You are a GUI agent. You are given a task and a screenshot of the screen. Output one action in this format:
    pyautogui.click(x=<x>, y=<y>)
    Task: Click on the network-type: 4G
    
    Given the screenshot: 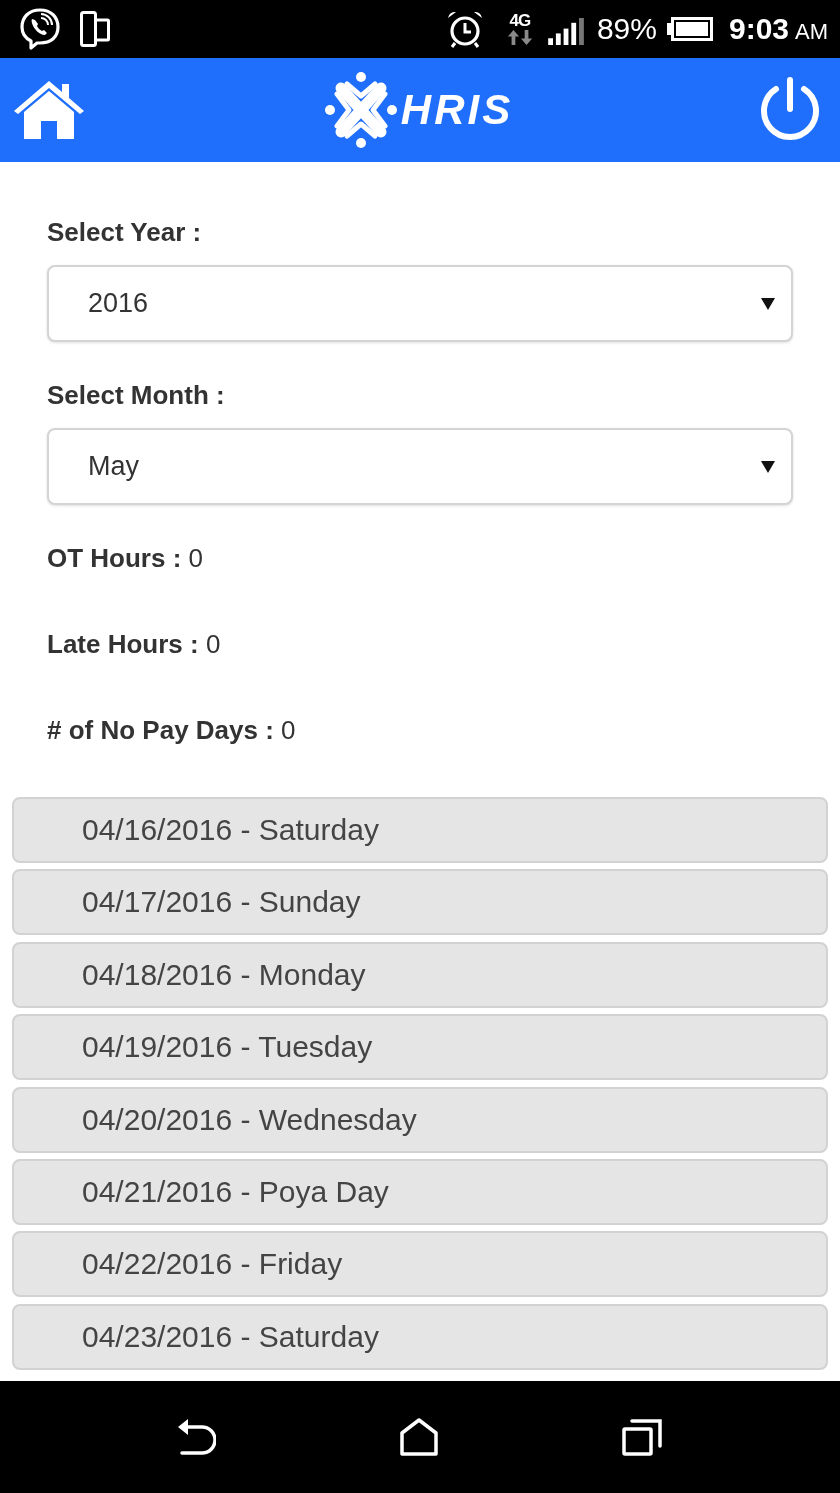 What is the action you would take?
    pyautogui.click(x=520, y=20)
    